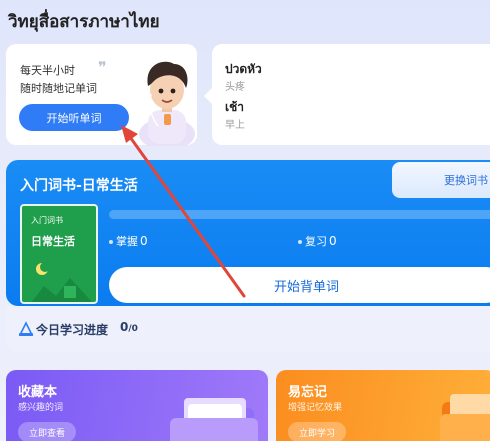 This screenshot has width=490, height=441. I want to click on recent-words-card: ปวดหัว 头疼 เช้า 早上, so click(347, 94).